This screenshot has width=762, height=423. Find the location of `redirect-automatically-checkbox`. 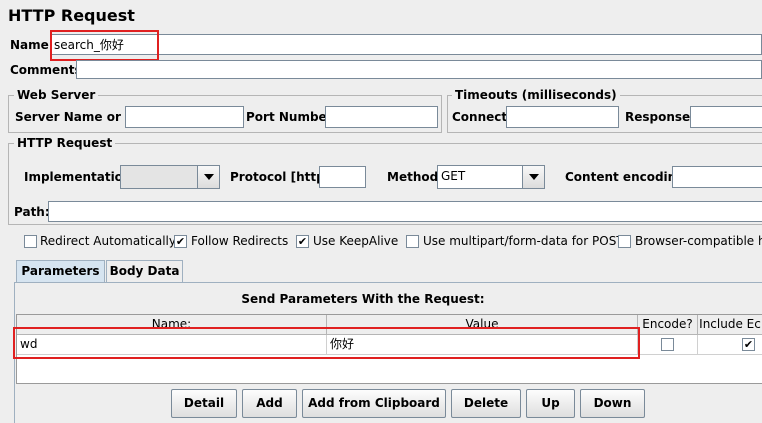

redirect-automatically-checkbox is located at coordinates (30, 241).